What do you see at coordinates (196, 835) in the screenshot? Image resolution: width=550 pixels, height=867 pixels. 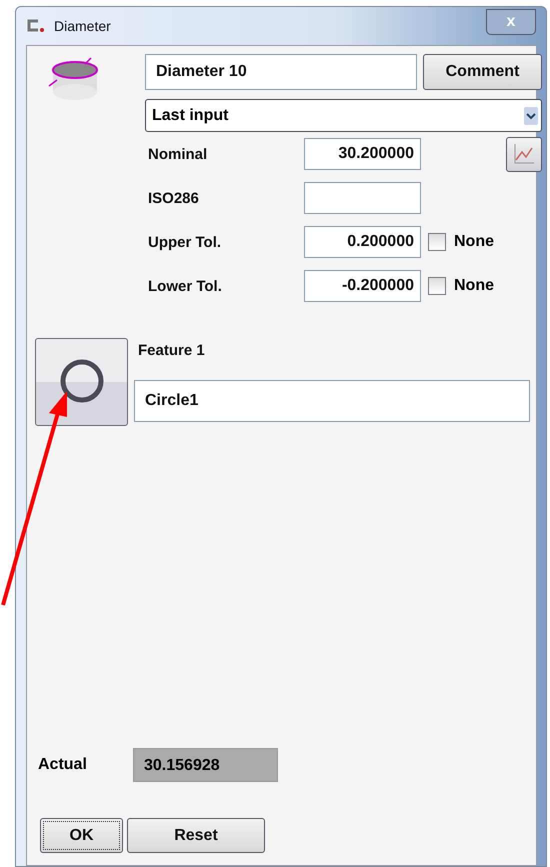 I see `reset-button: Reset` at bounding box center [196, 835].